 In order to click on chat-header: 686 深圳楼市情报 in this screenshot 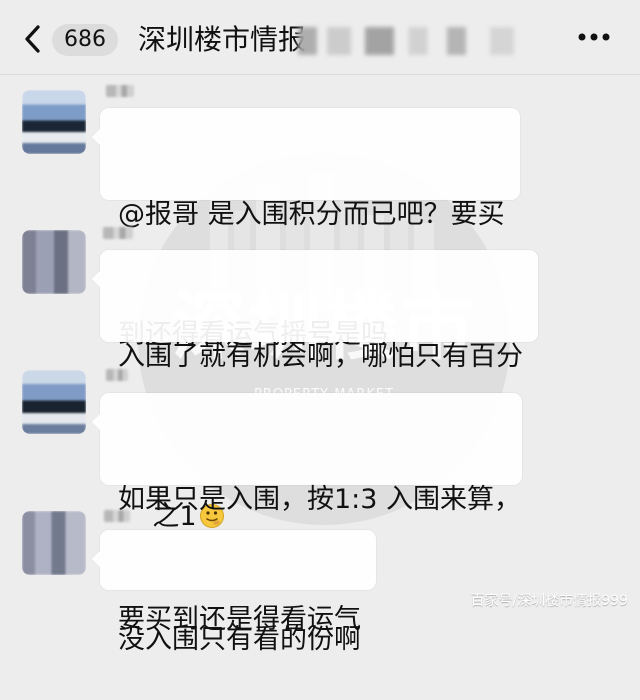, I will do `click(320, 37)`.